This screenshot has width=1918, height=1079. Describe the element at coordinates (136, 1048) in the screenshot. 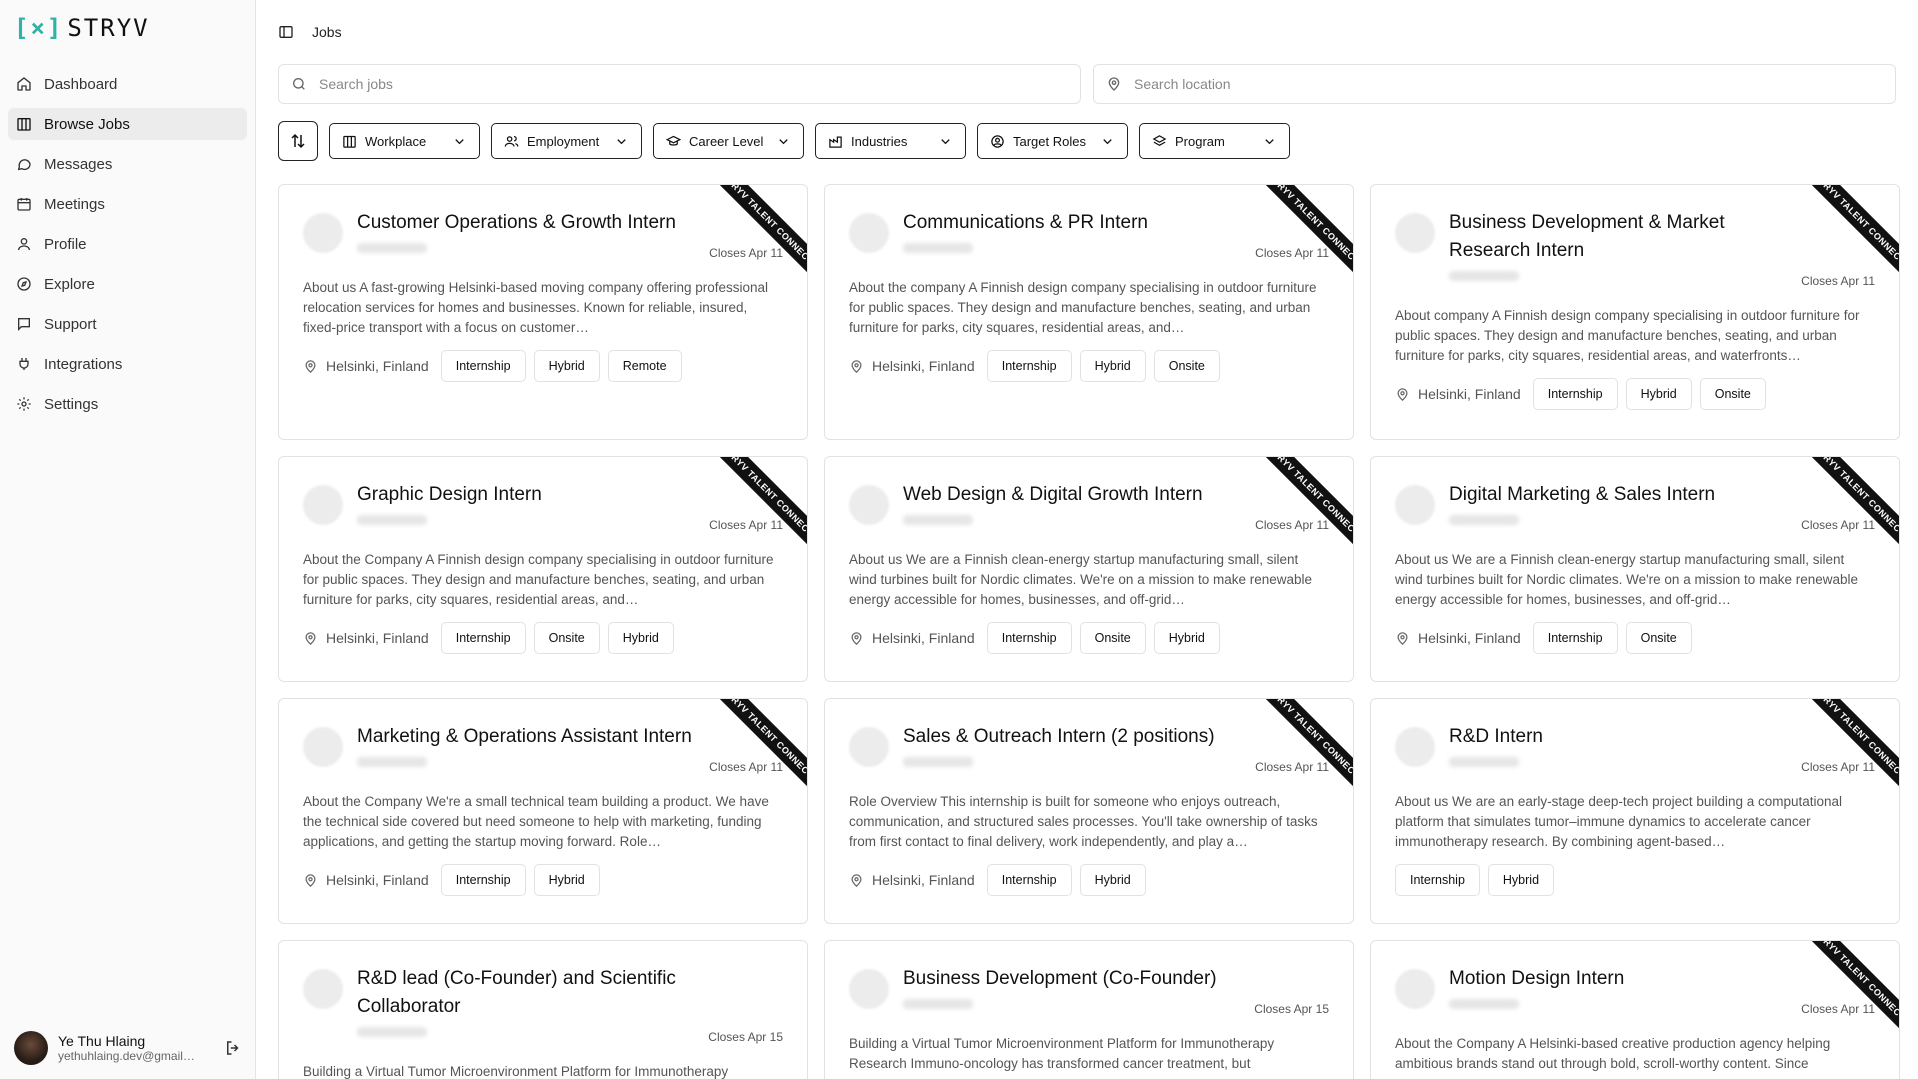

I see `user-info: Ye Thu Hlaing yethuhlaing.dev@gmail.com` at that location.